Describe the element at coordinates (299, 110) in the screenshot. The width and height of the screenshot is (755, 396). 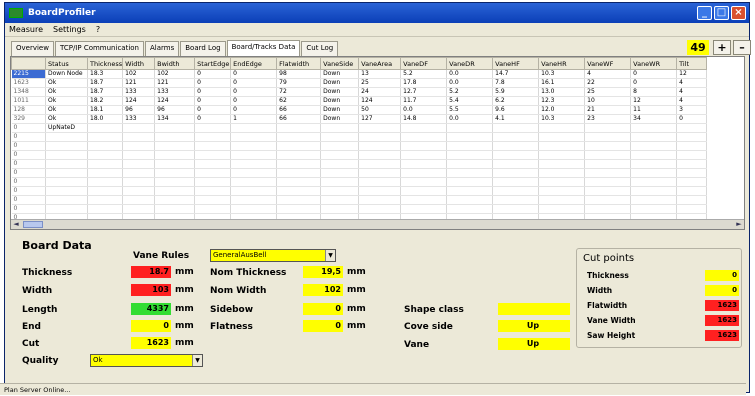
I see `table-cell: 66` at that location.